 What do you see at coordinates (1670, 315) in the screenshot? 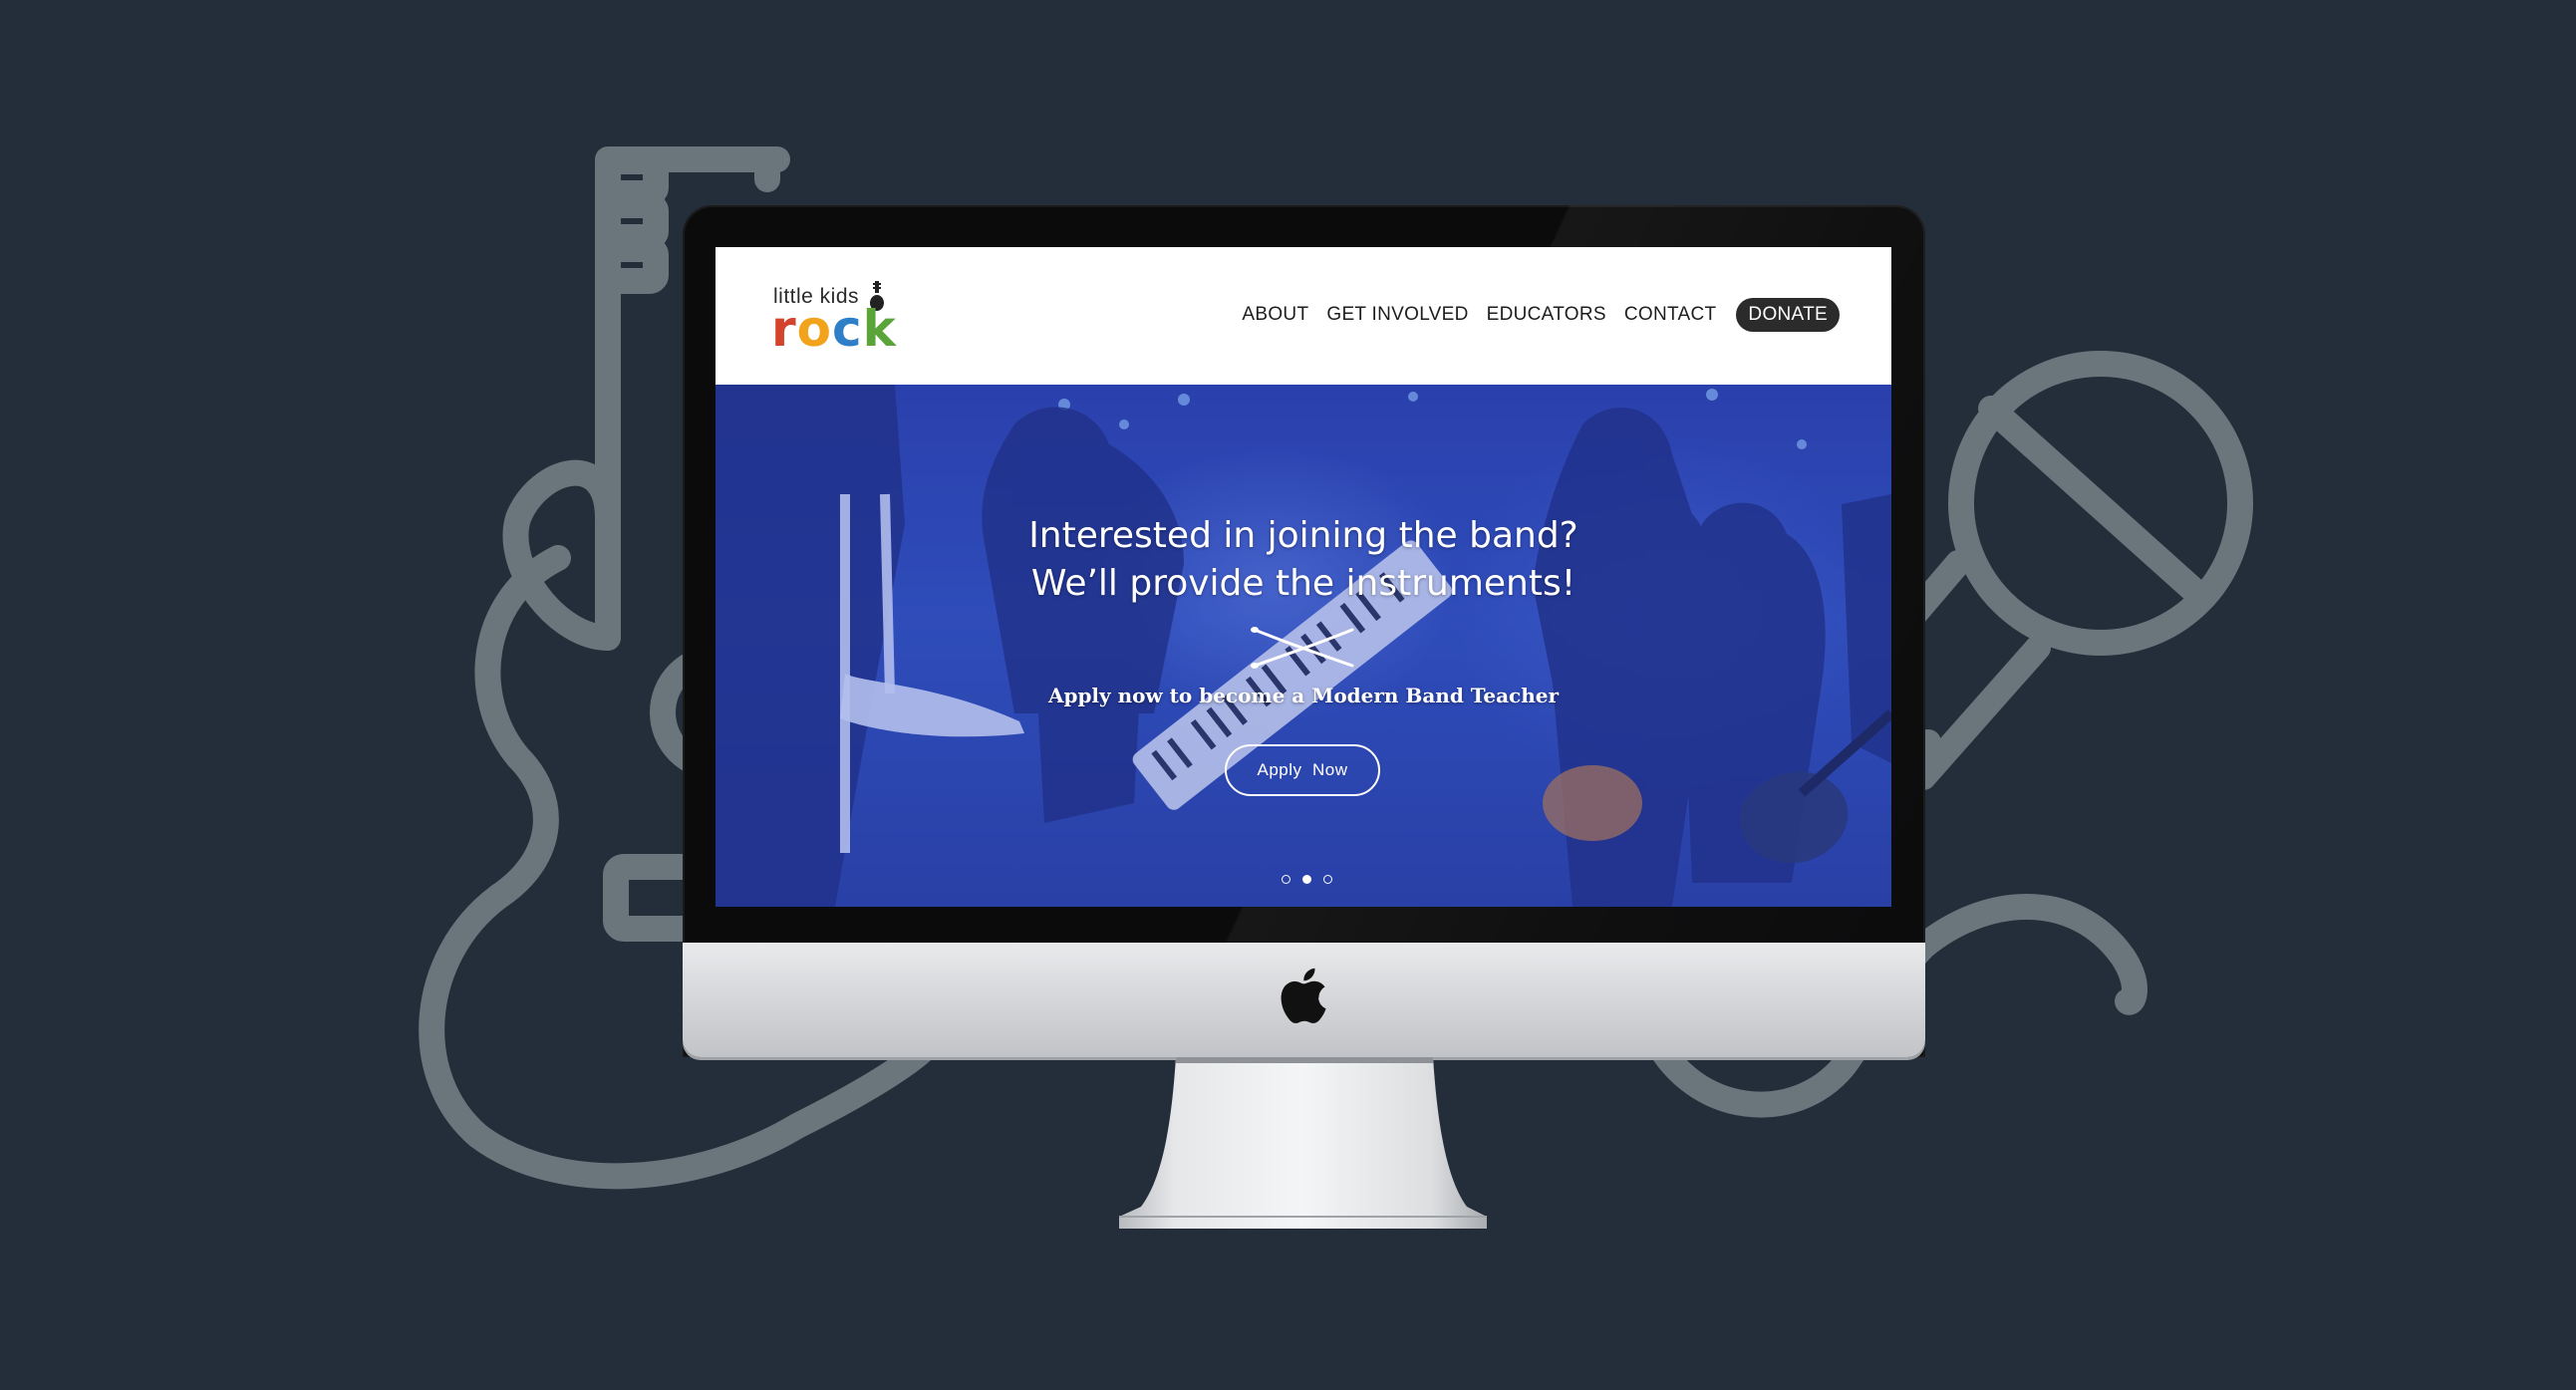
I see `nav-contact: CONTACT` at bounding box center [1670, 315].